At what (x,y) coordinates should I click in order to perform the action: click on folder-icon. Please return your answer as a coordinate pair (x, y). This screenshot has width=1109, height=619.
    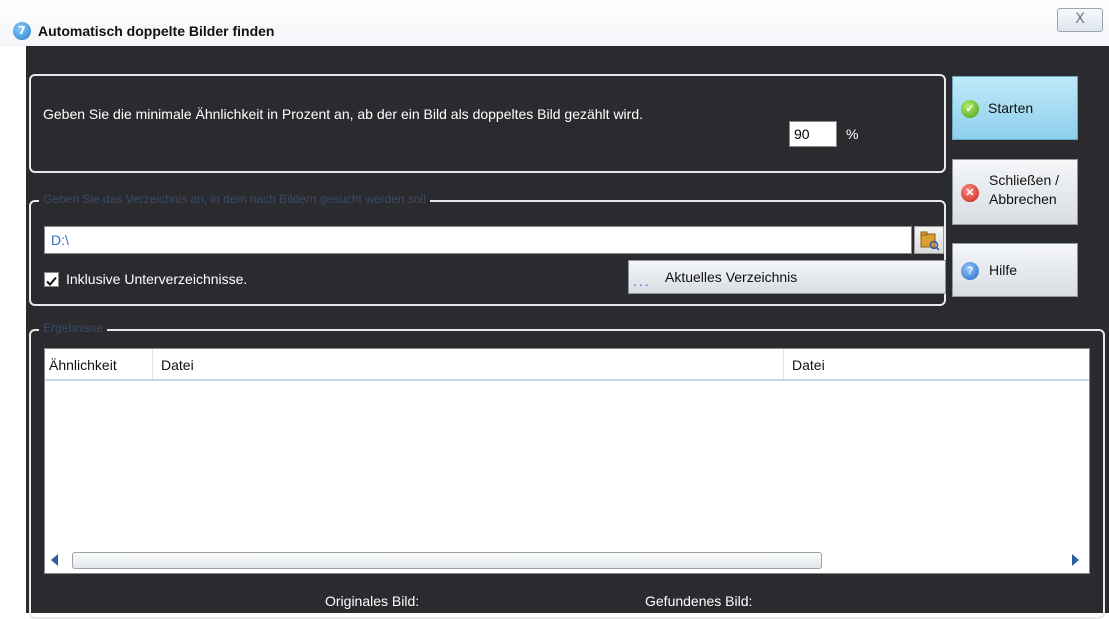
    Looking at the image, I should click on (930, 241).